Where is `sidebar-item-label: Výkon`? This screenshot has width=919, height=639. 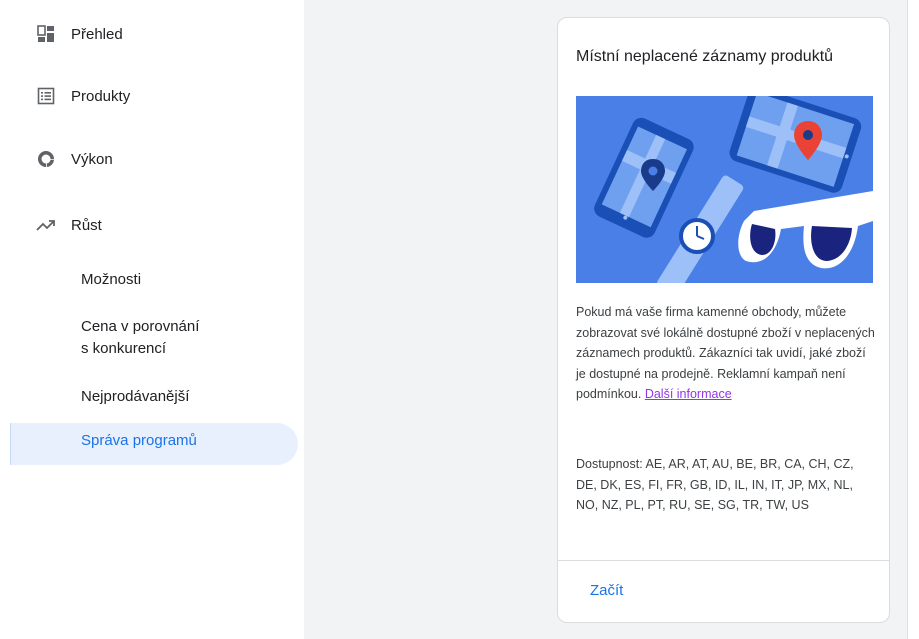 sidebar-item-label: Výkon is located at coordinates (92, 159).